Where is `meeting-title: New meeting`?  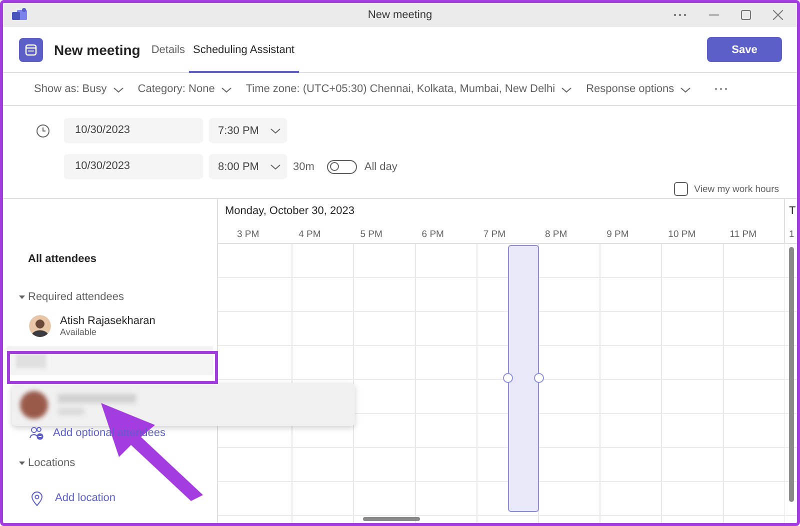 meeting-title: New meeting is located at coordinates (97, 50).